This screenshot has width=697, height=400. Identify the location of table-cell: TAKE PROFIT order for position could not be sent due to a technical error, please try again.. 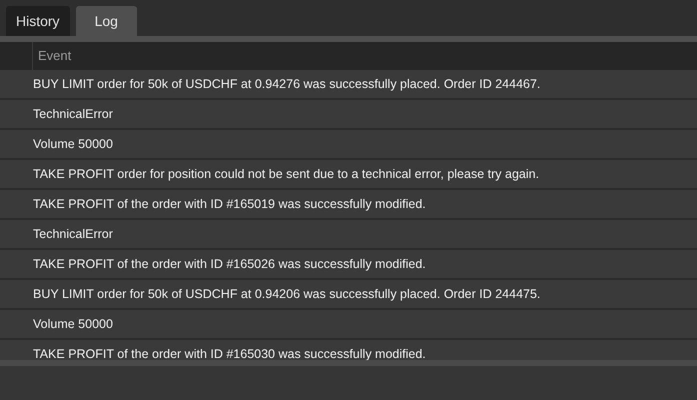
(348, 174).